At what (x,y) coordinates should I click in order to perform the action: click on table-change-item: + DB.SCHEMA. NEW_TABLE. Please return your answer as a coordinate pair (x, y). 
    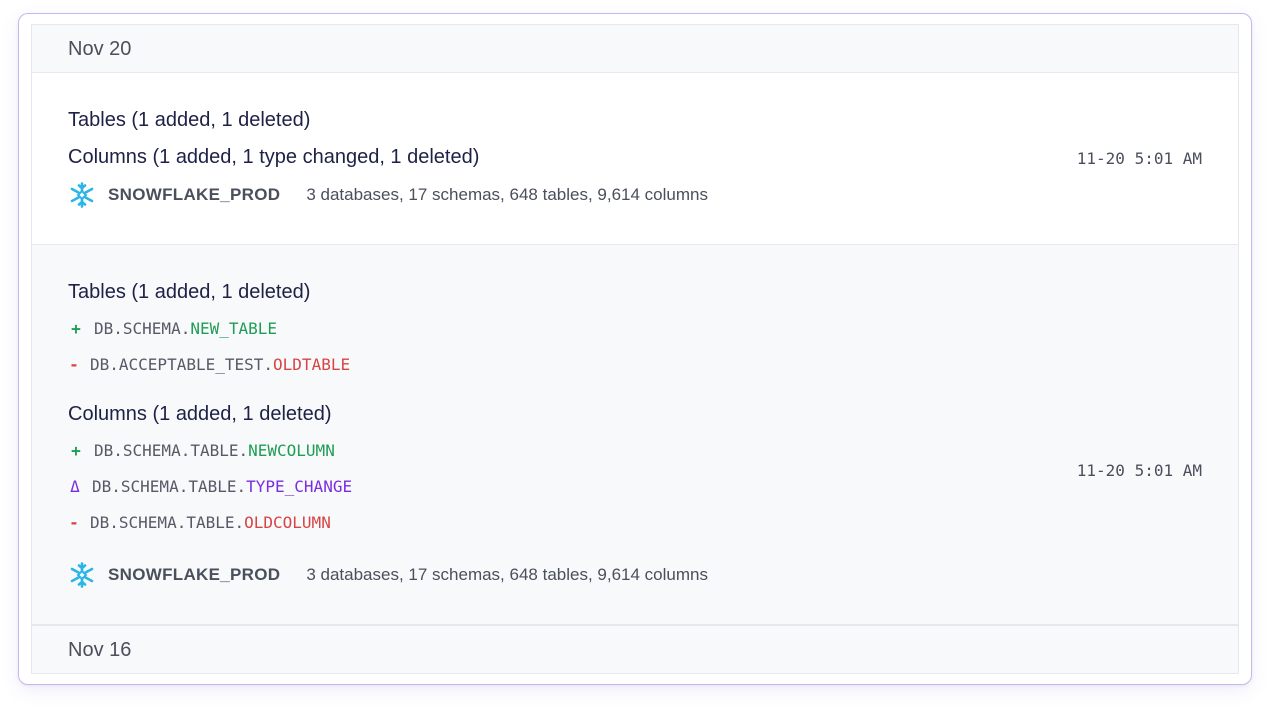
    Looking at the image, I should click on (172, 328).